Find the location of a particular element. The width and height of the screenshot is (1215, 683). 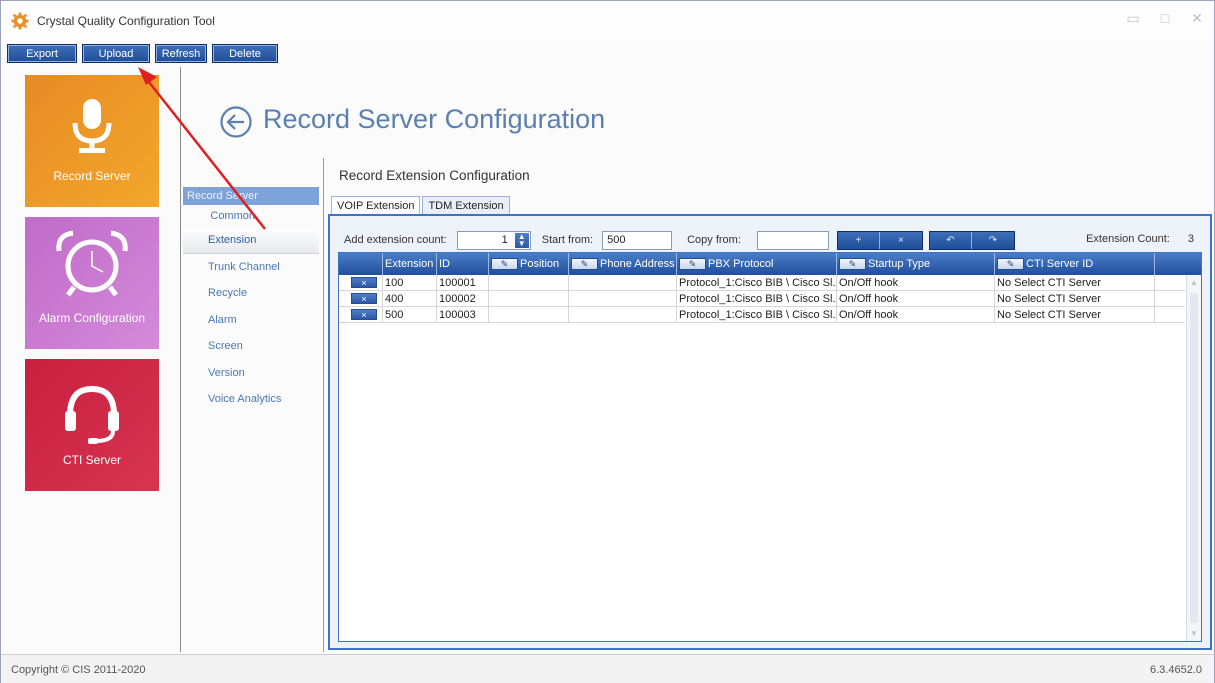

microphone-icon is located at coordinates (92, 126).